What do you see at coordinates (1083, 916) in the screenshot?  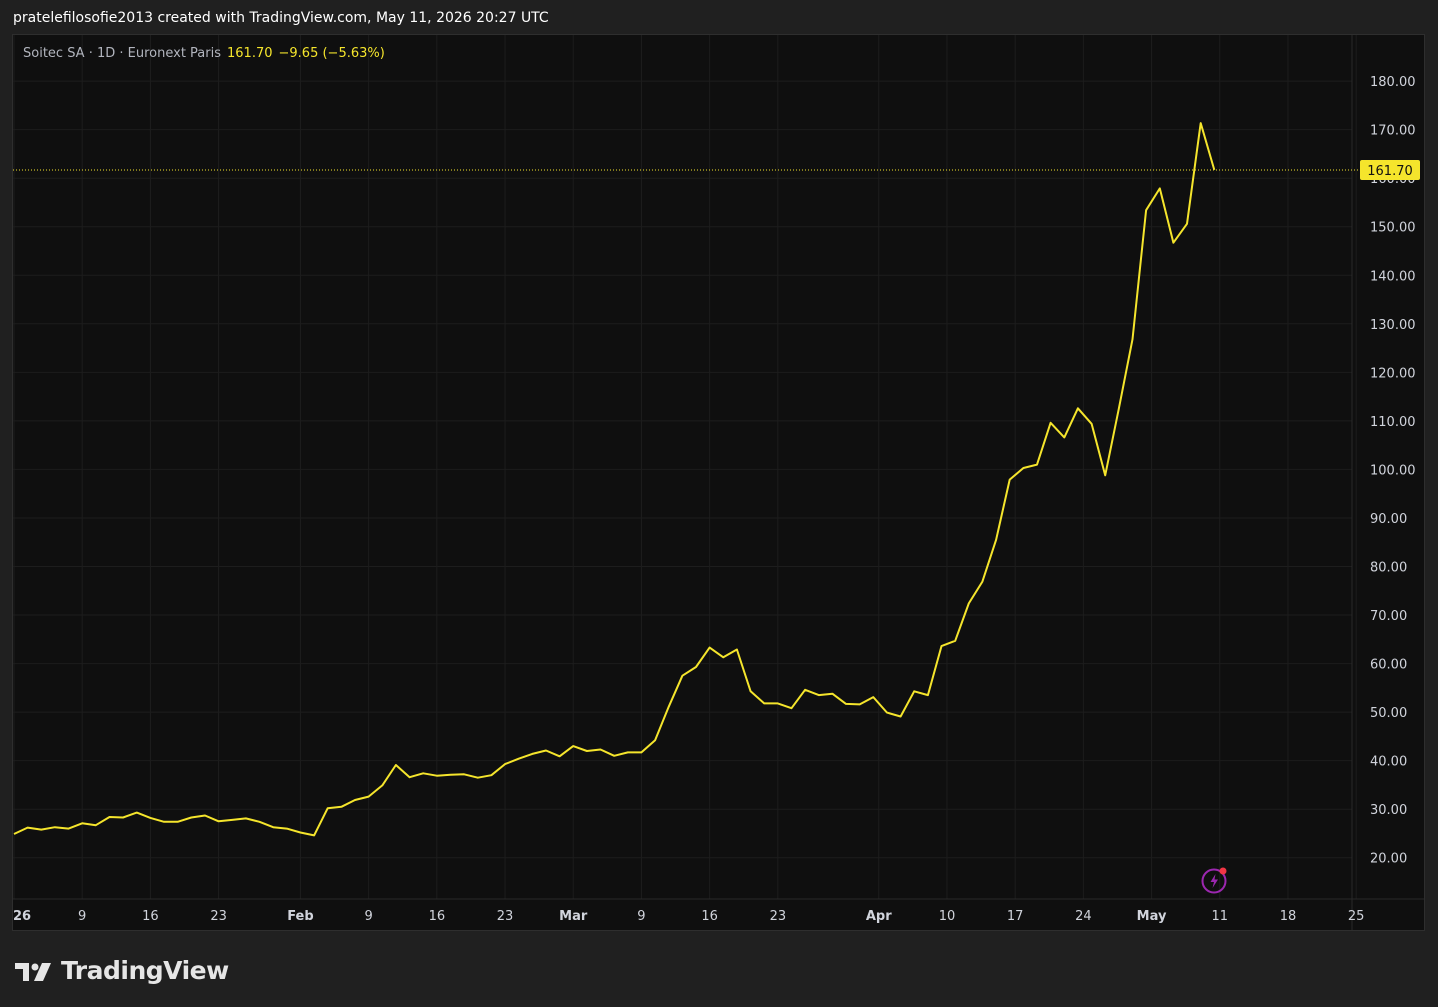 I see `x-tick-label: 24` at bounding box center [1083, 916].